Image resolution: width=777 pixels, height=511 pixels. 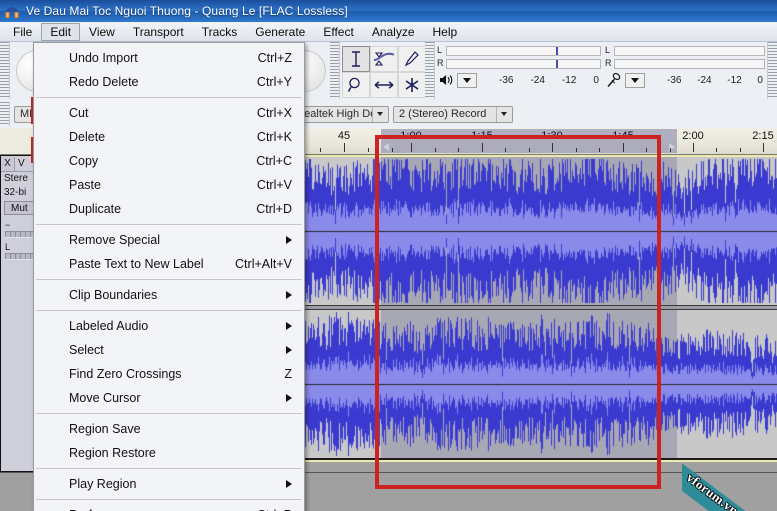 I want to click on menu-item-label: Move Cursor, so click(x=105, y=398).